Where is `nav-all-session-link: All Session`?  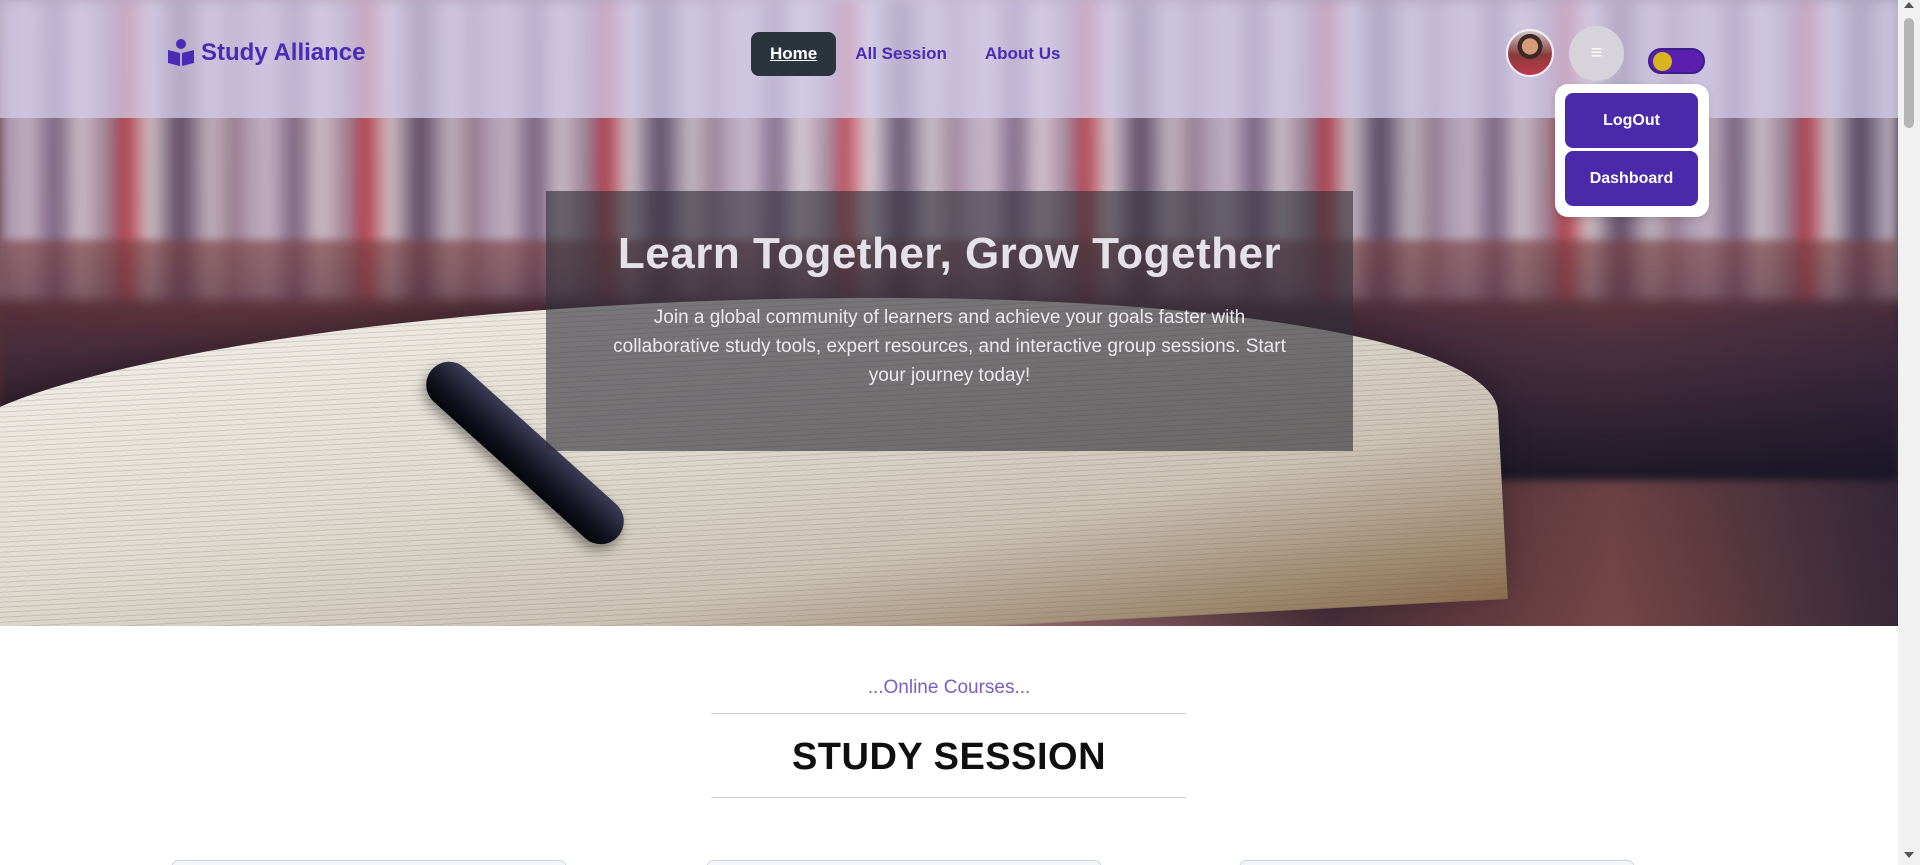
nav-all-session-link: All Session is located at coordinates (901, 54).